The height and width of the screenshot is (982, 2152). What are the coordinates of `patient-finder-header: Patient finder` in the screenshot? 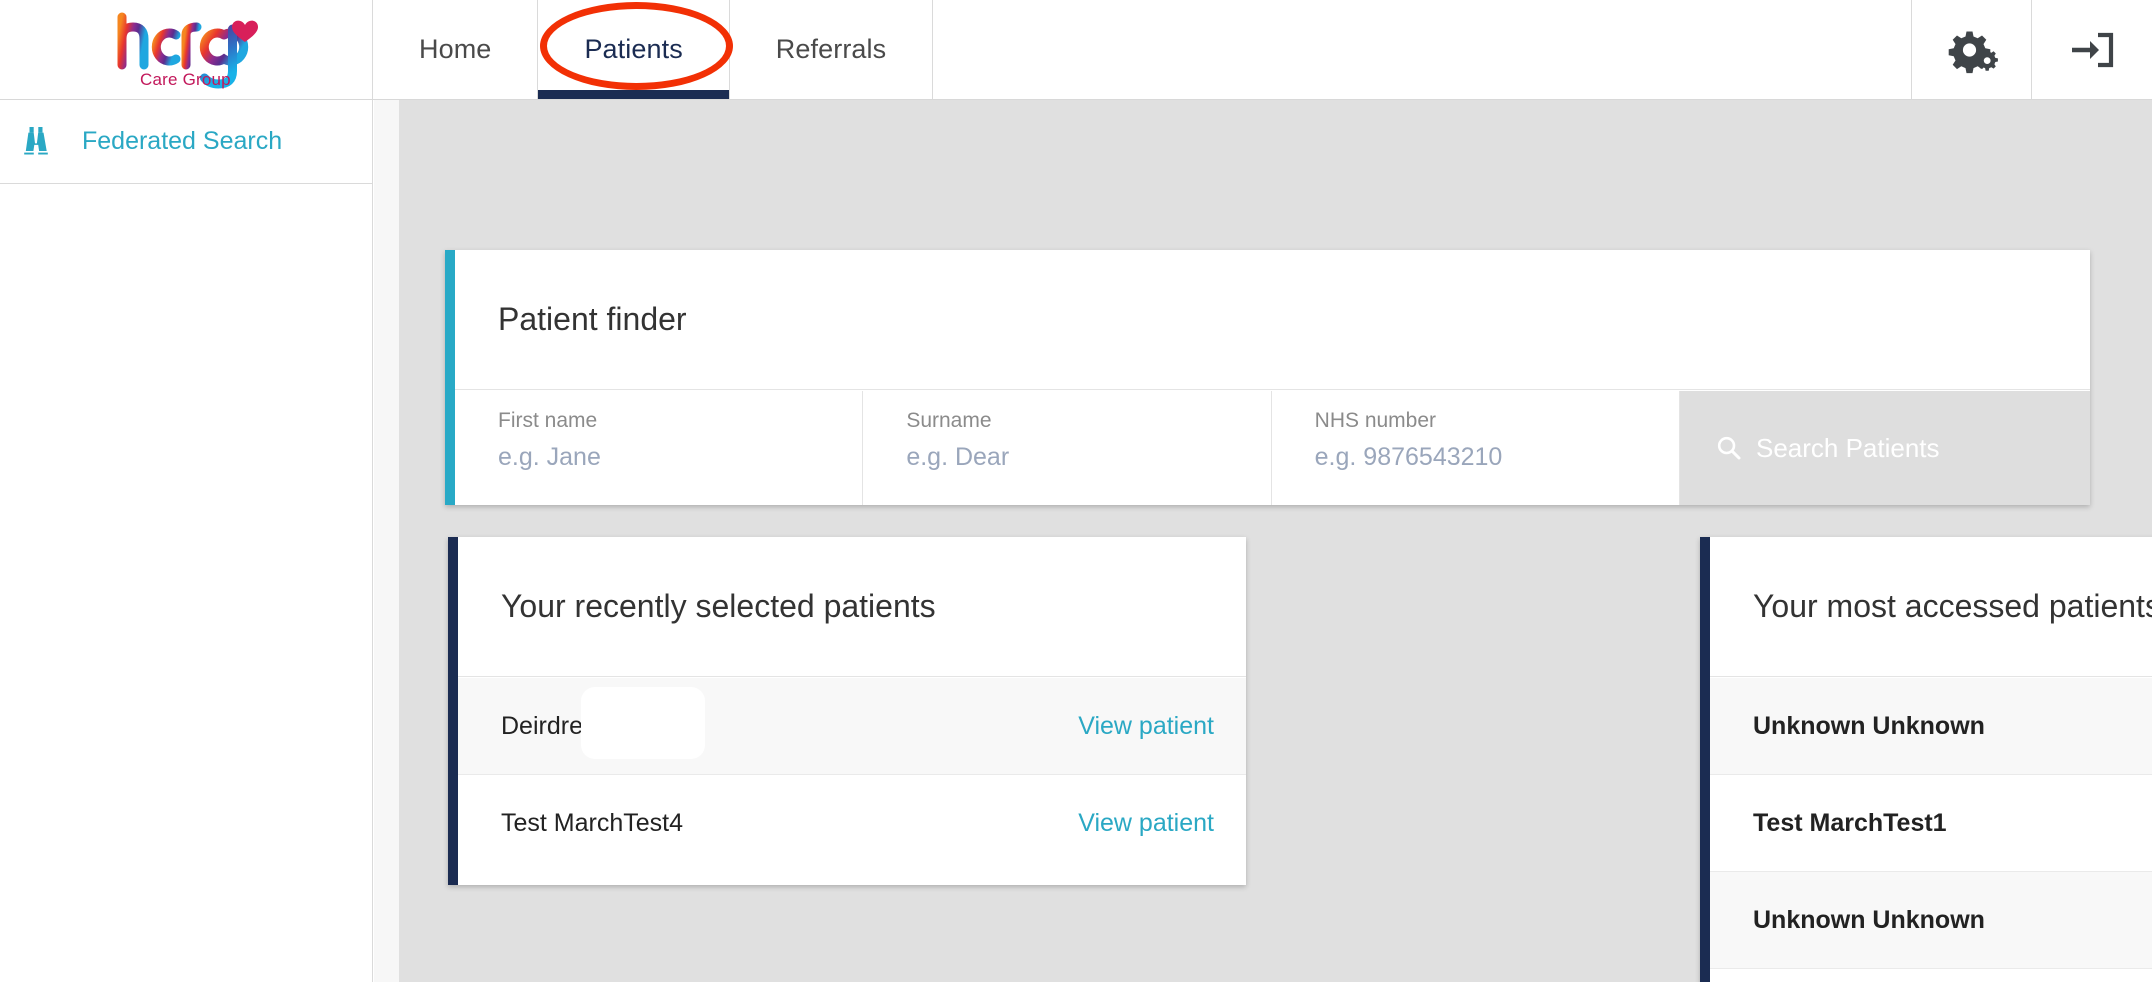 It's located at (1267, 320).